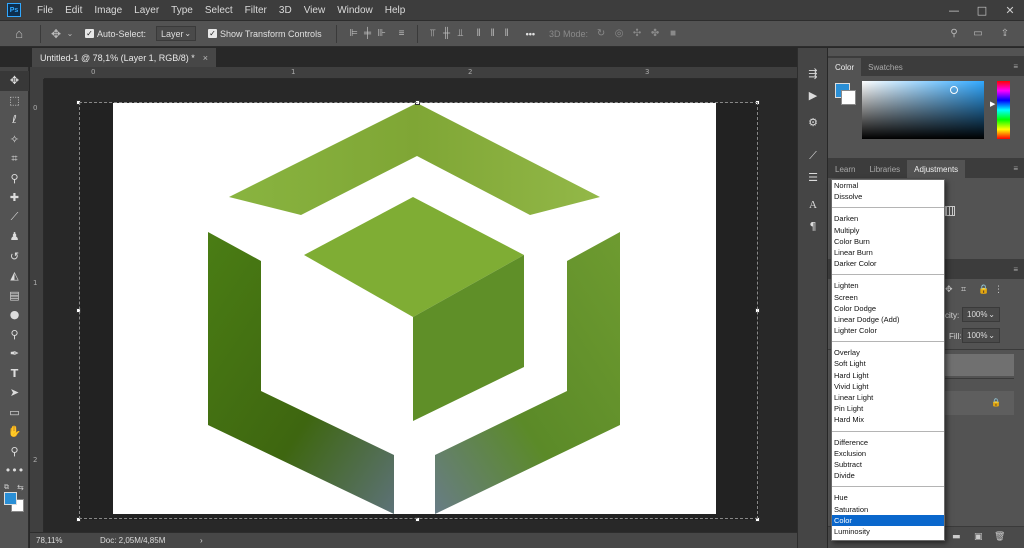 Image resolution: width=1024 pixels, height=548 pixels. What do you see at coordinates (1003, 110) in the screenshot?
I see `hue-slider` at bounding box center [1003, 110].